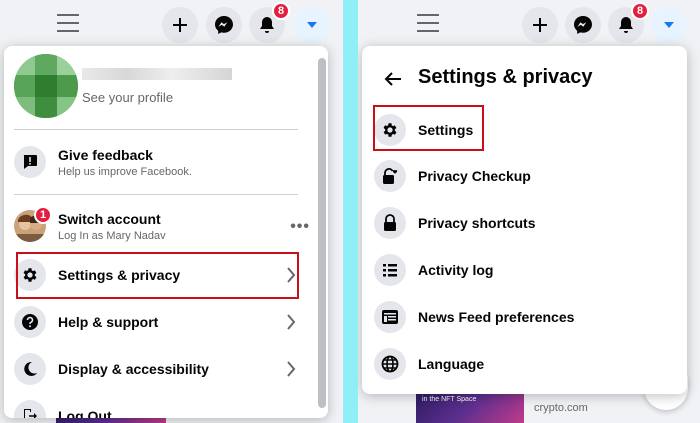  What do you see at coordinates (108, 322) in the screenshot?
I see `help-support-label: Help & support` at bounding box center [108, 322].